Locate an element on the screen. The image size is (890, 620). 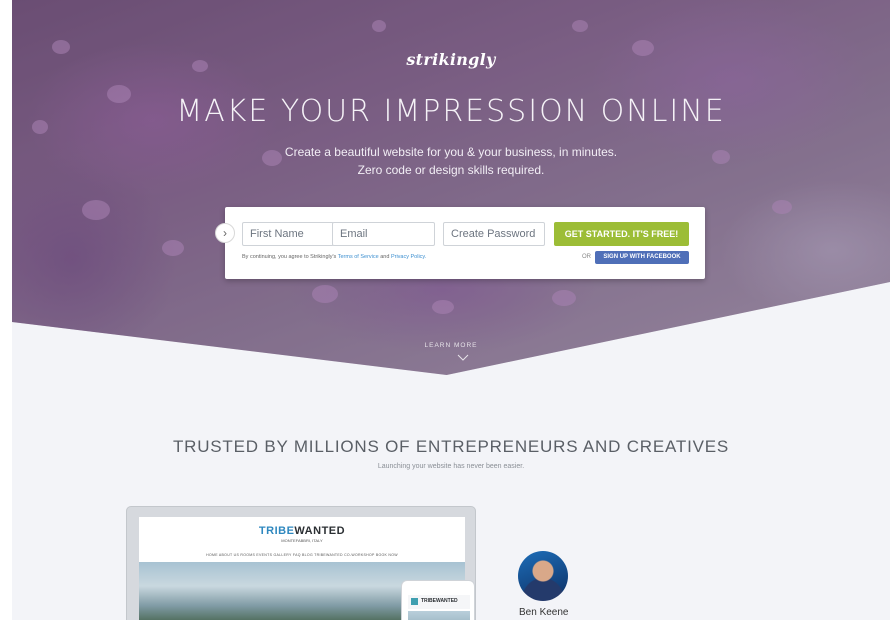
phone-landscape-image is located at coordinates (439, 615).